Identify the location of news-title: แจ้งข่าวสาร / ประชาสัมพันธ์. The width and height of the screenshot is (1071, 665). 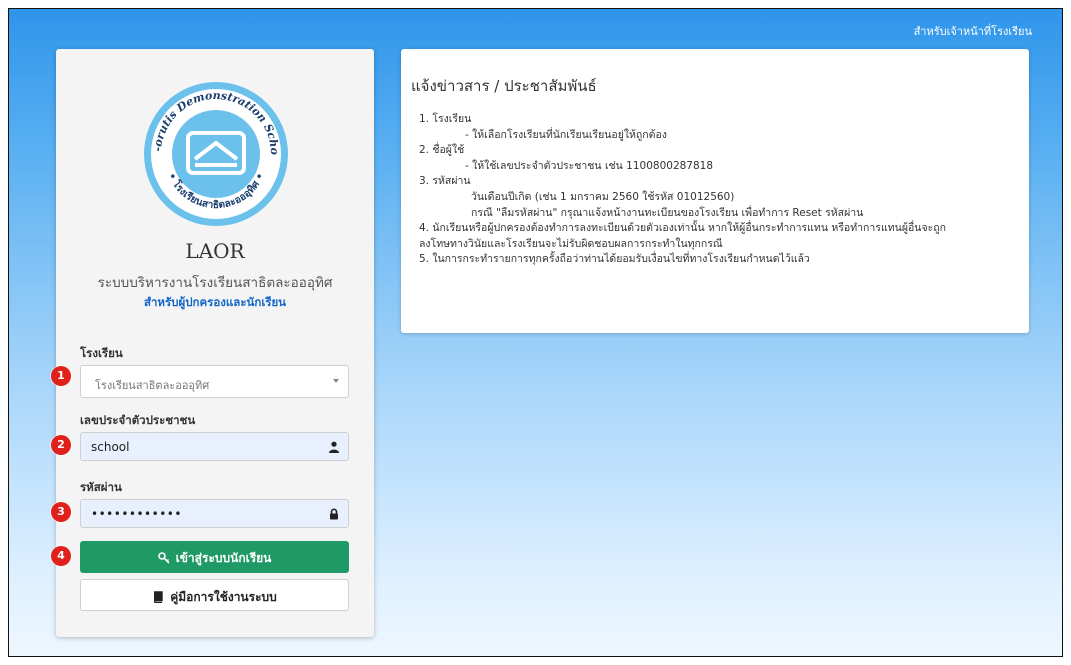
(504, 86).